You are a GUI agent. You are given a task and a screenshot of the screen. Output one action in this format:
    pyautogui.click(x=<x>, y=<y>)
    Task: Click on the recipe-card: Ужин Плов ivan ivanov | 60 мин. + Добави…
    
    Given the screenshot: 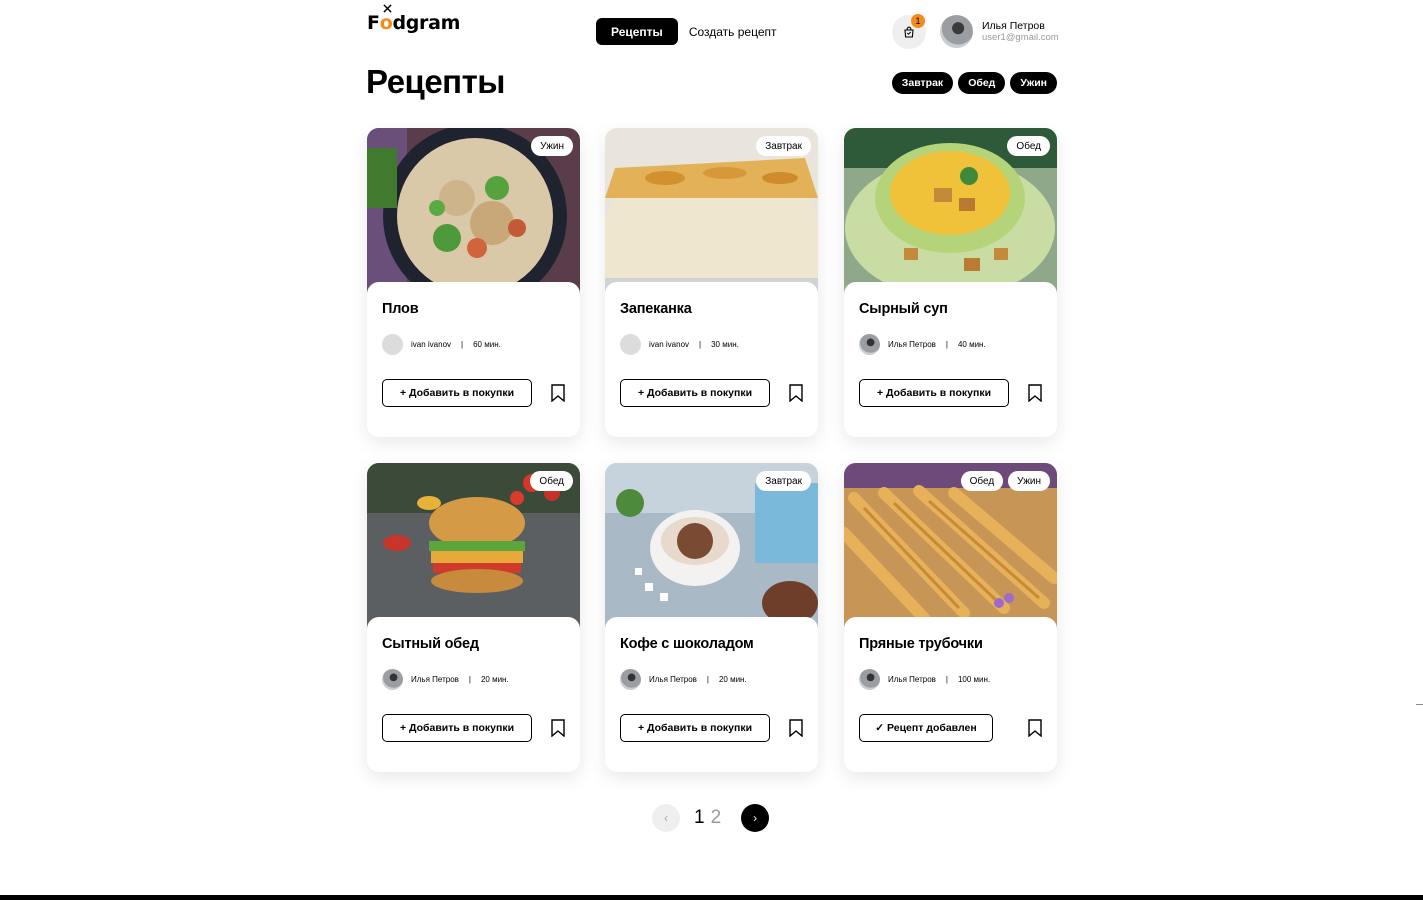 What is the action you would take?
    pyautogui.click(x=473, y=282)
    